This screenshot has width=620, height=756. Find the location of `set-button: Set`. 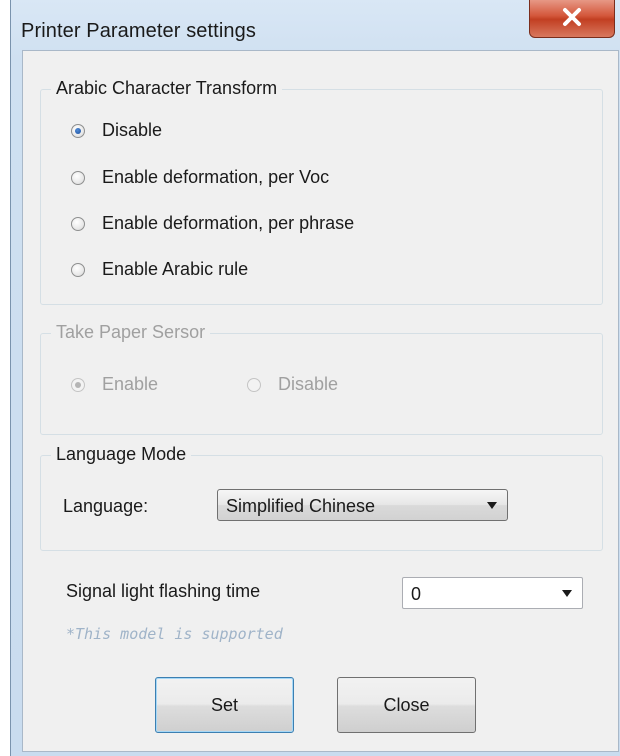

set-button: Set is located at coordinates (224, 705).